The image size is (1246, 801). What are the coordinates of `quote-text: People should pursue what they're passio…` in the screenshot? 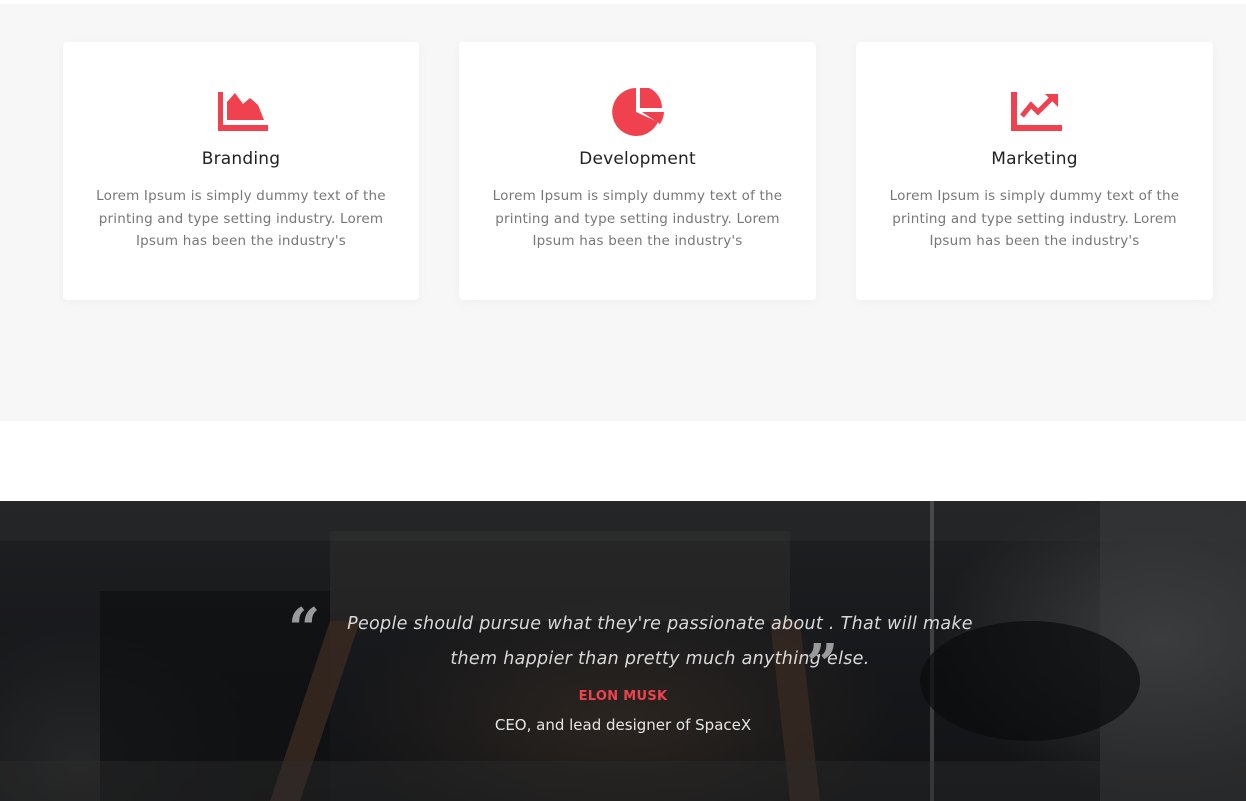 It's located at (660, 641).